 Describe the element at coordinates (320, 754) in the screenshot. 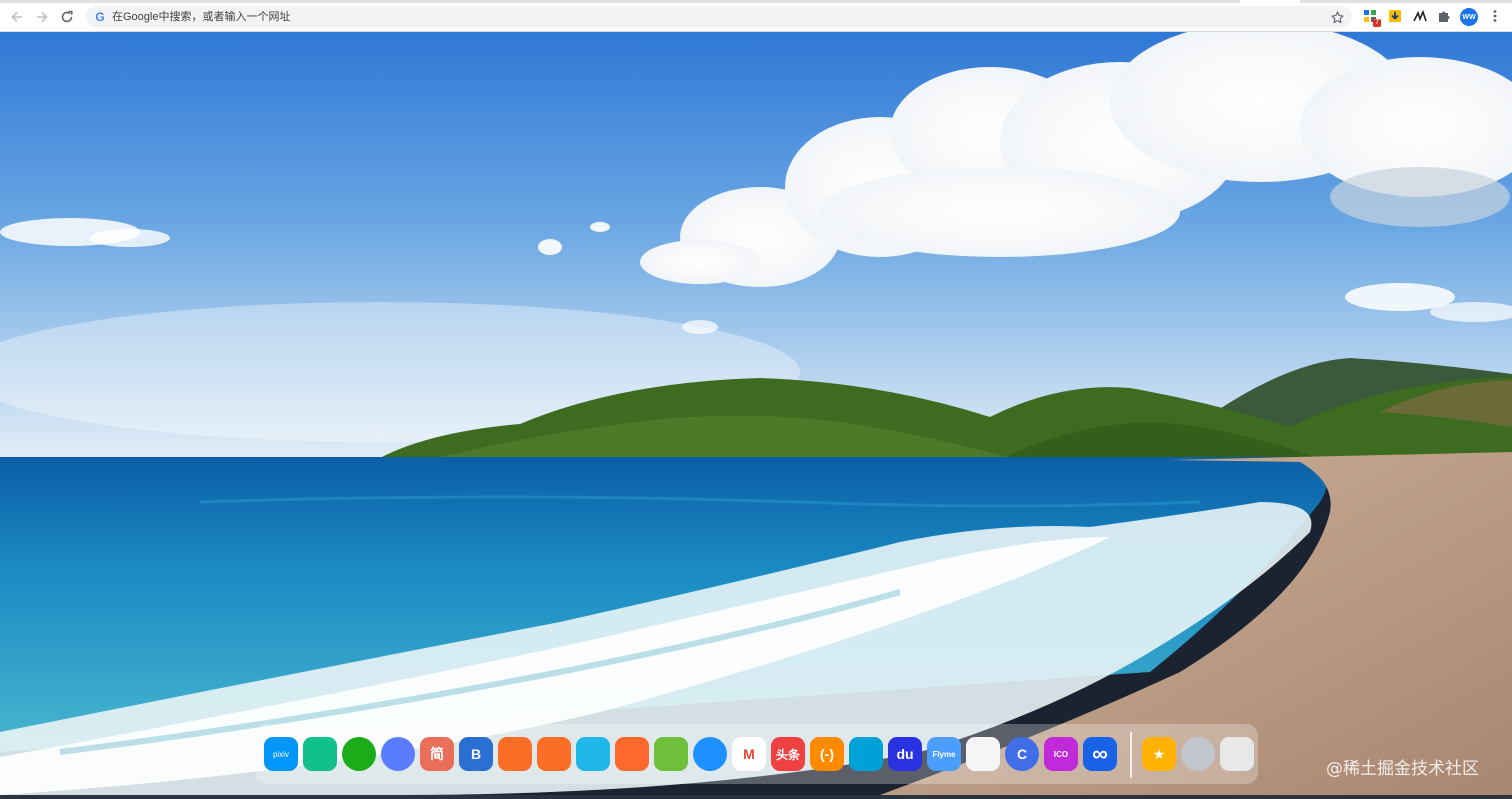

I see `dock-app-video-play-icon` at that location.